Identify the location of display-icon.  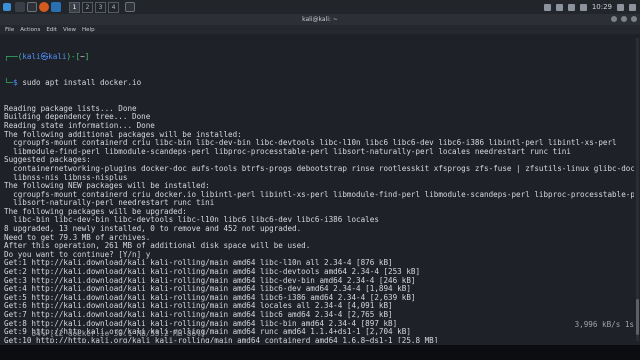
(547, 7).